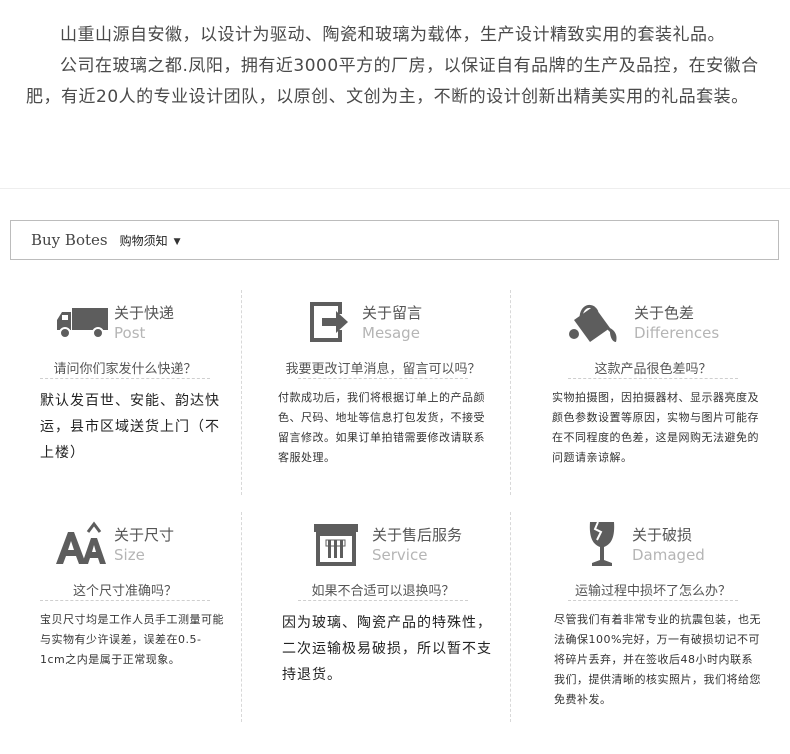 This screenshot has width=790, height=754. What do you see at coordinates (394, 240) in the screenshot?
I see `notice-bar: Buy Botes 购物须知 ▼` at bounding box center [394, 240].